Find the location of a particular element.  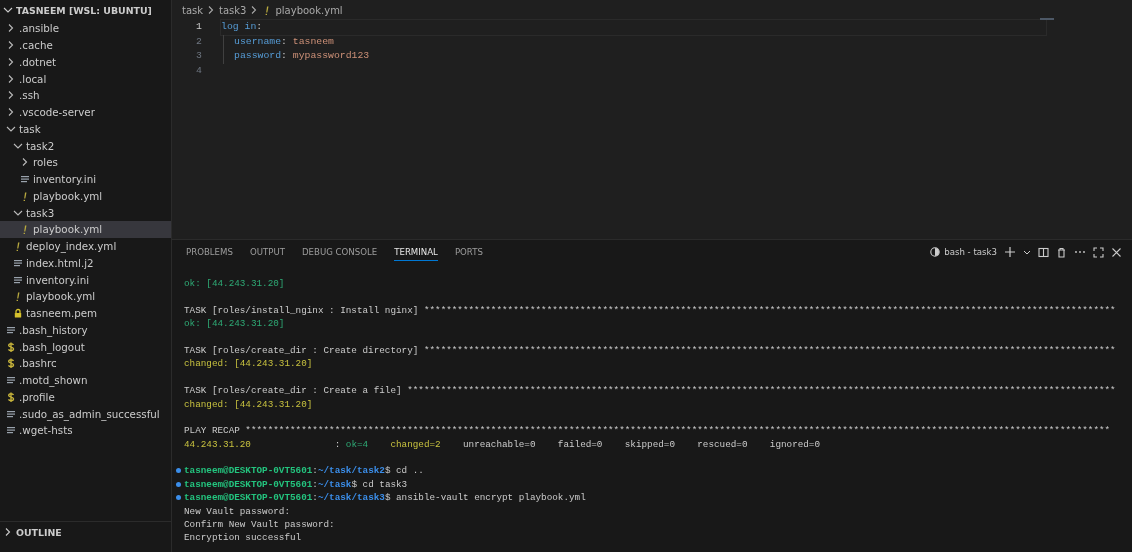

file-item: tasneem.pem is located at coordinates (85, 313).